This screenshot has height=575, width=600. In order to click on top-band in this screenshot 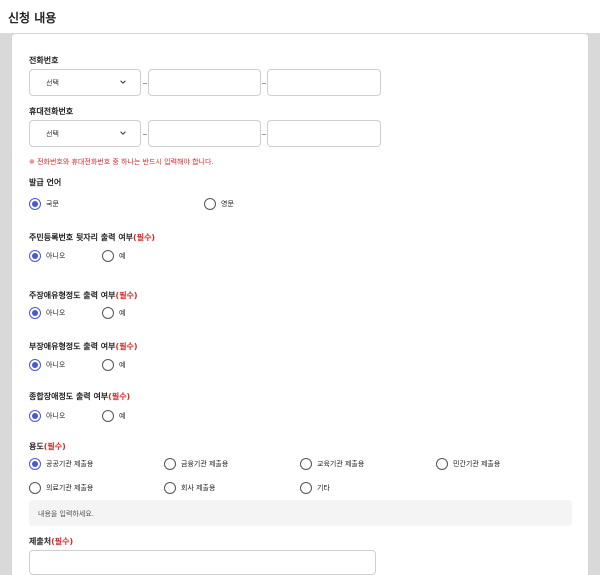, I will do `click(300, 16)`.